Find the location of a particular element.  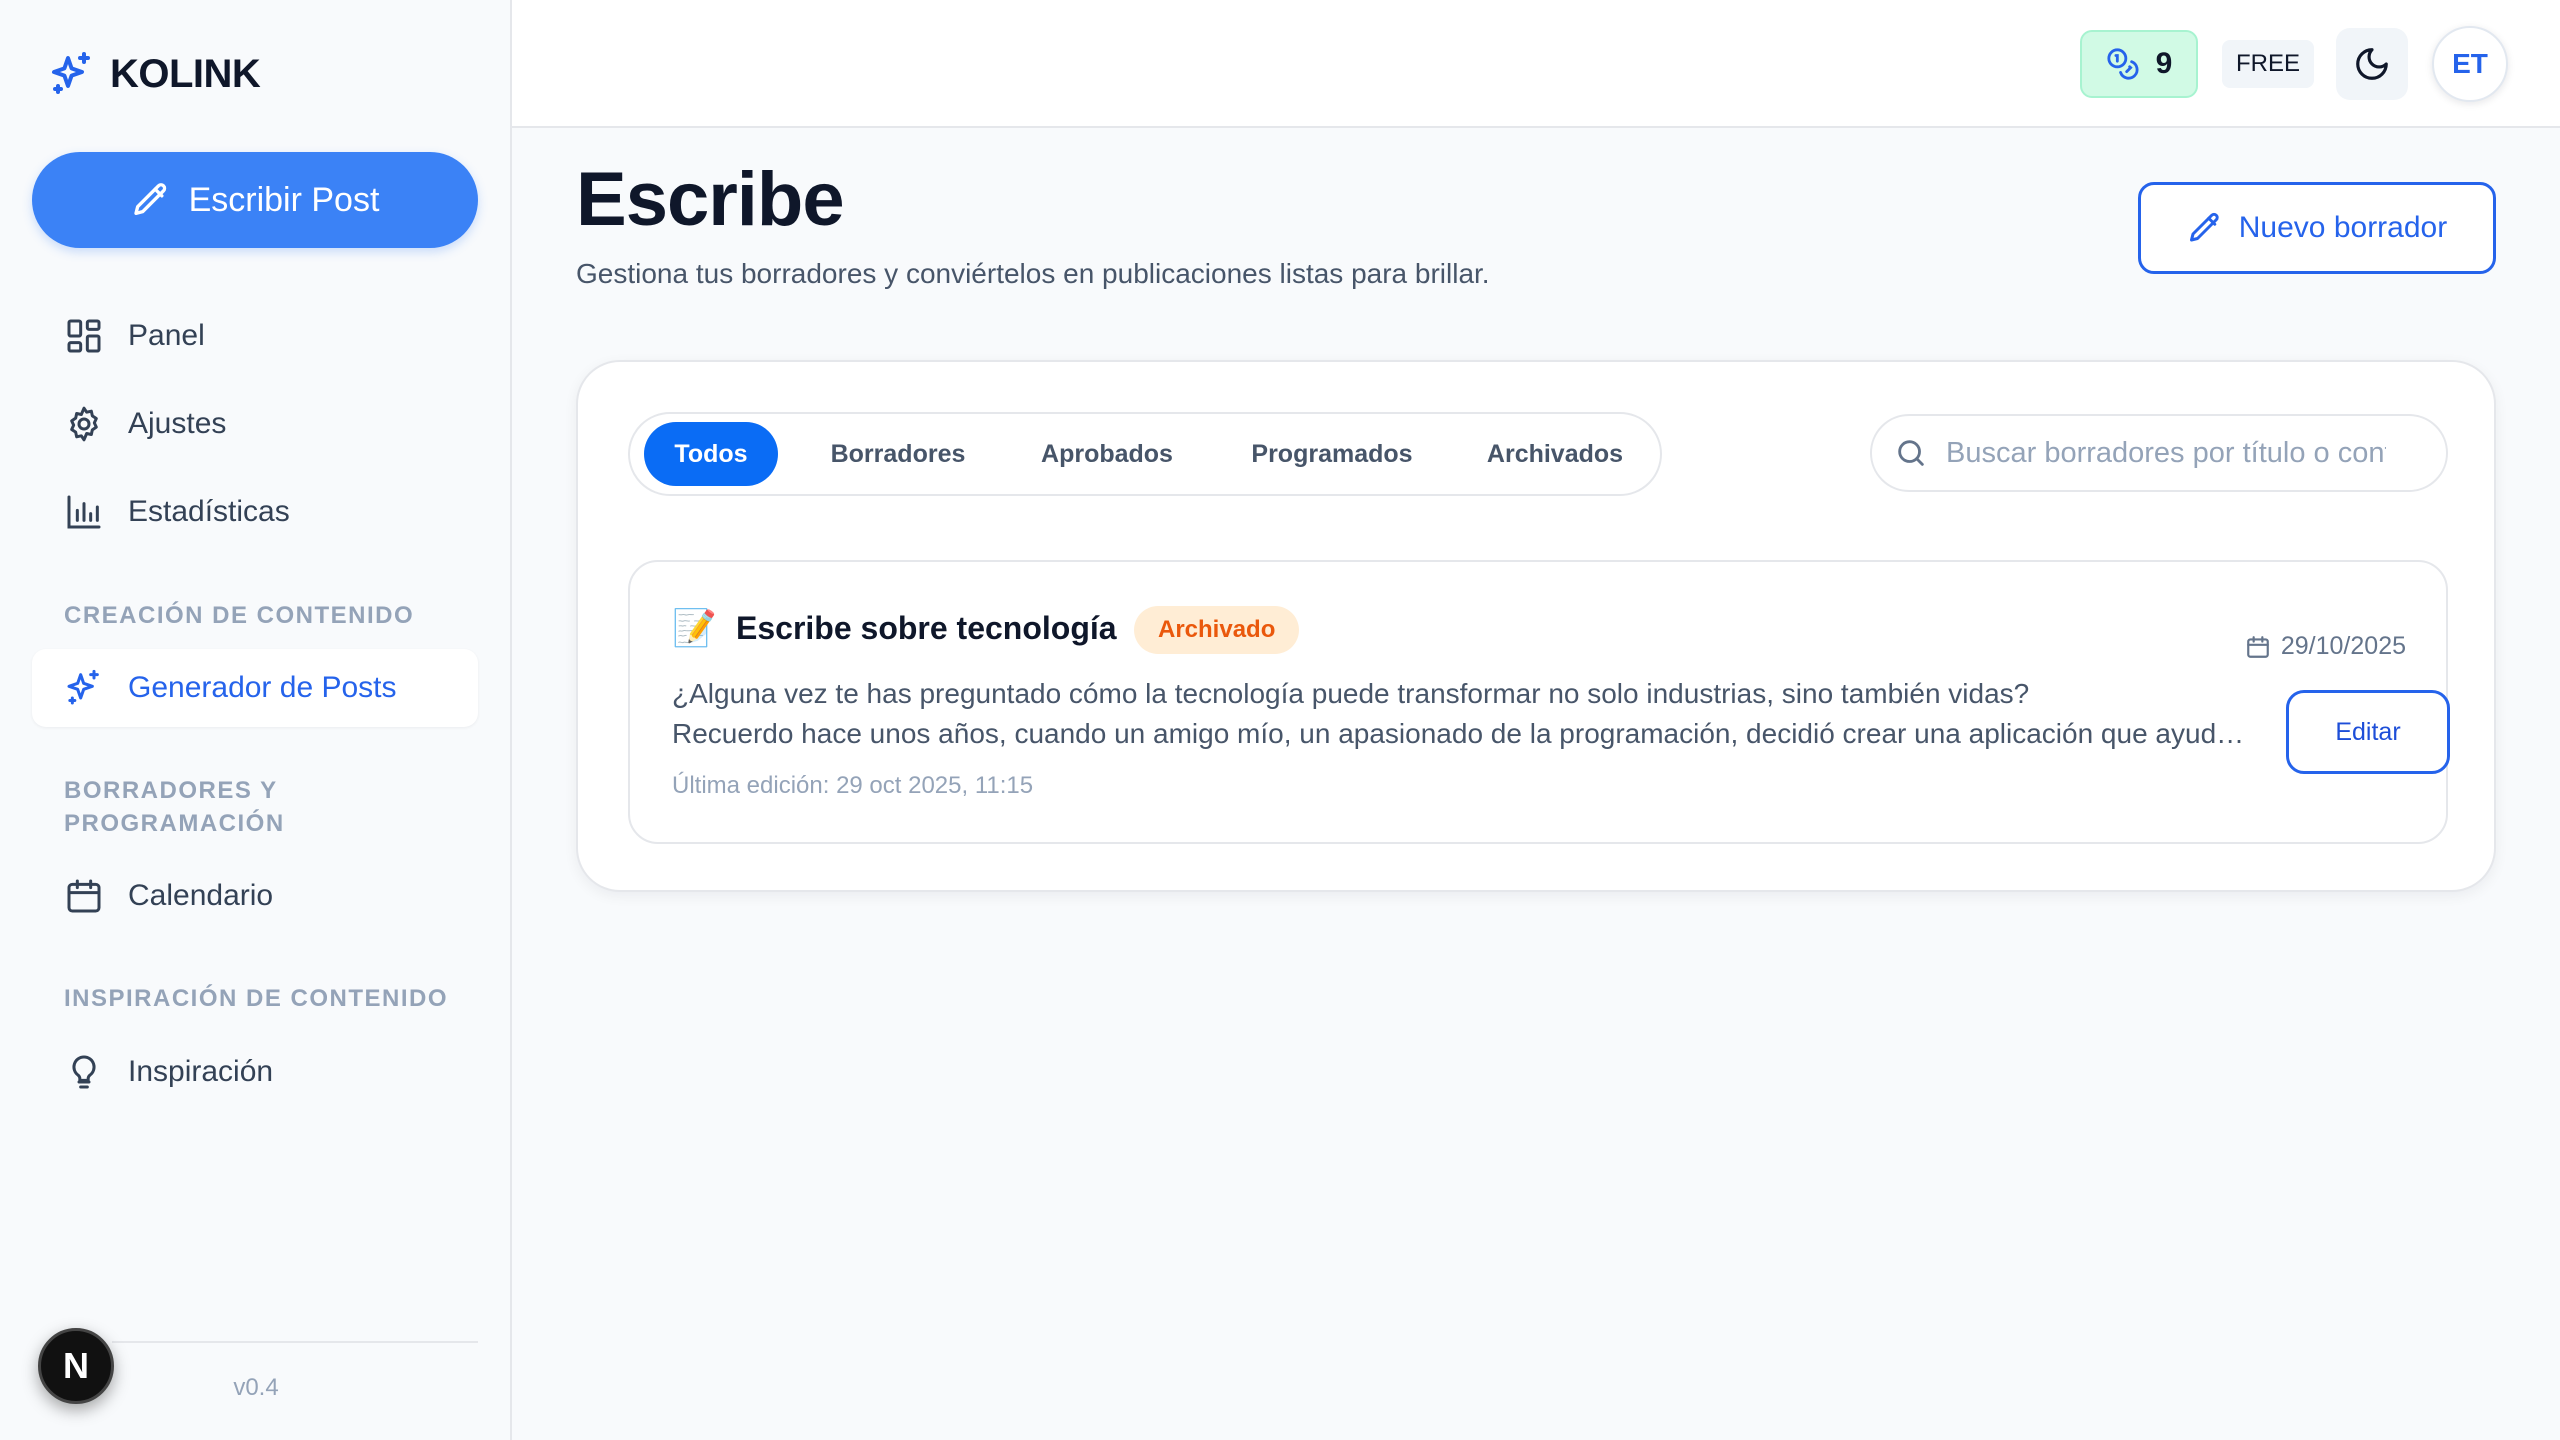

moon-icon is located at coordinates (2372, 64).